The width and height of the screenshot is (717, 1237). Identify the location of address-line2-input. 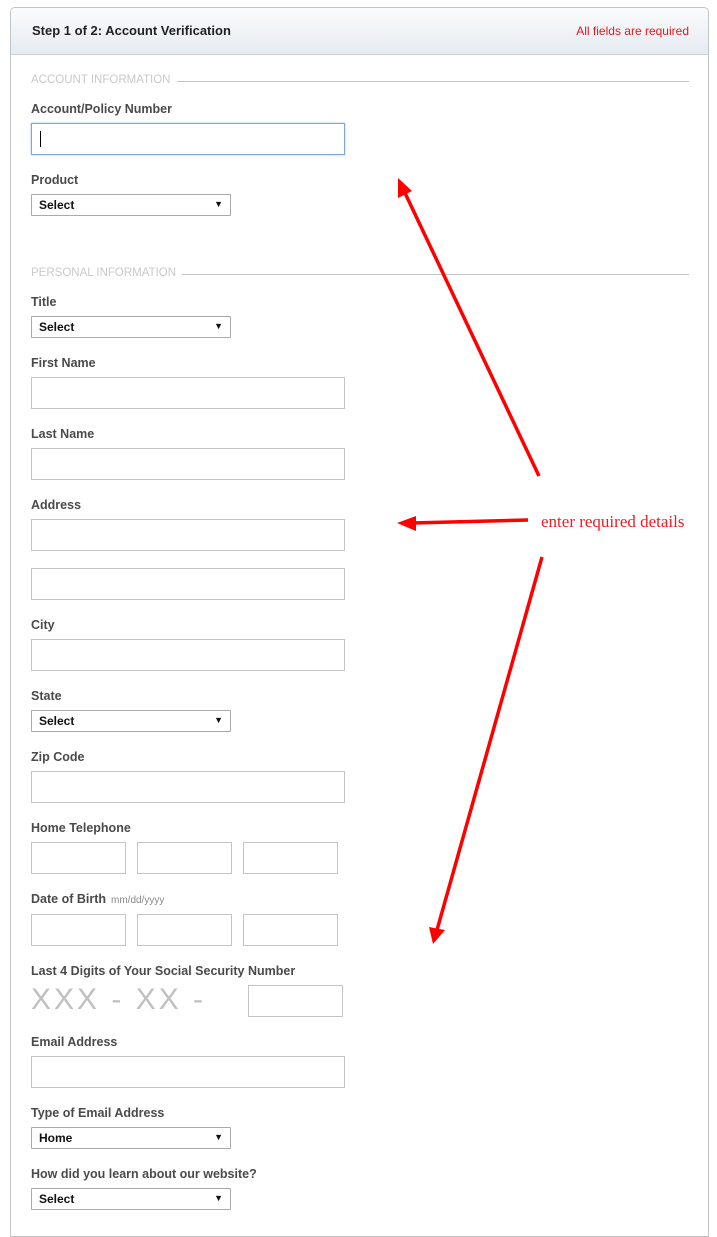
(188, 584).